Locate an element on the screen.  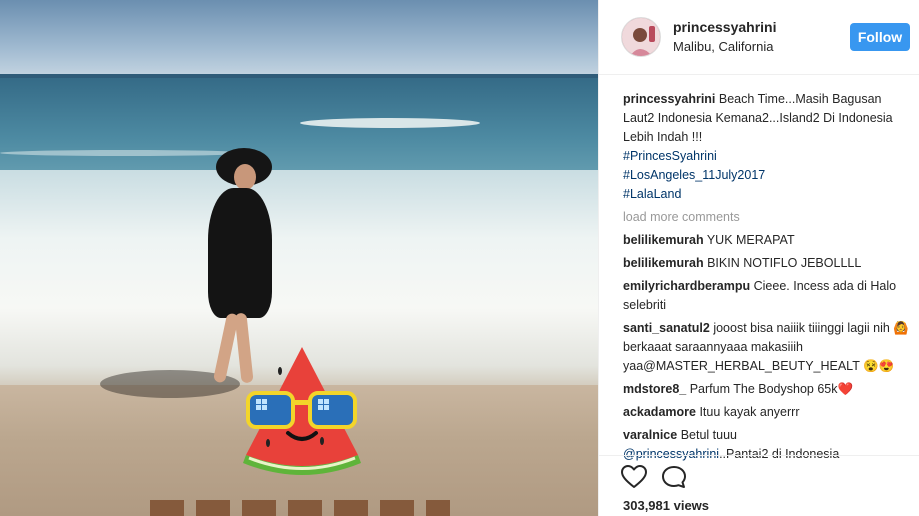
wave-crest is located at coordinates (390, 123).